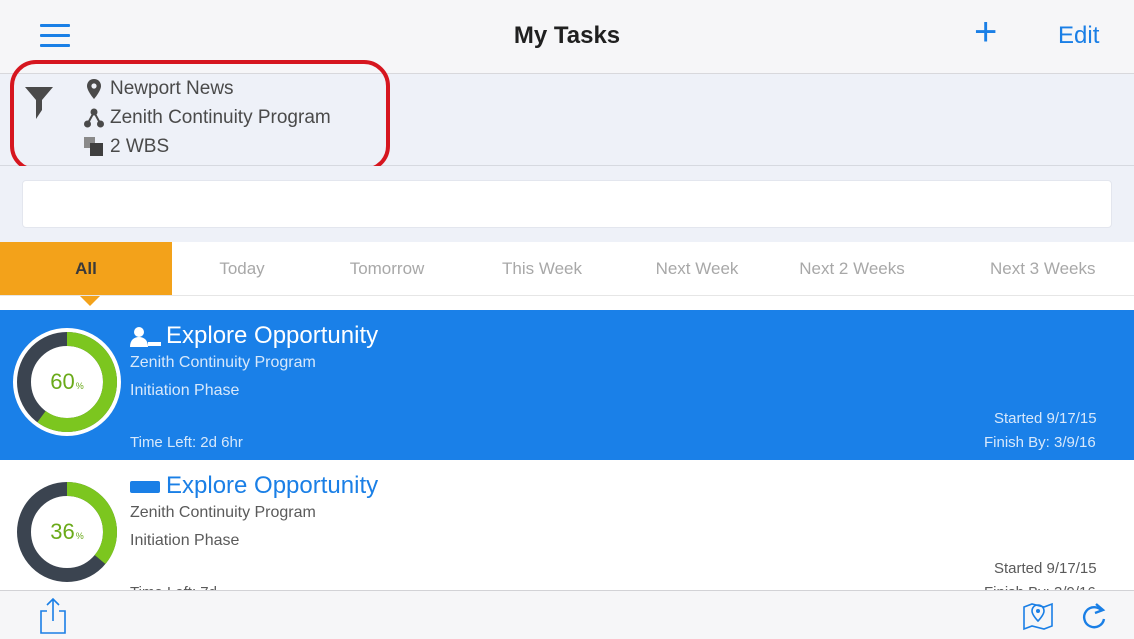  Describe the element at coordinates (1078, 36) in the screenshot. I see `edit-button: Edit` at that location.